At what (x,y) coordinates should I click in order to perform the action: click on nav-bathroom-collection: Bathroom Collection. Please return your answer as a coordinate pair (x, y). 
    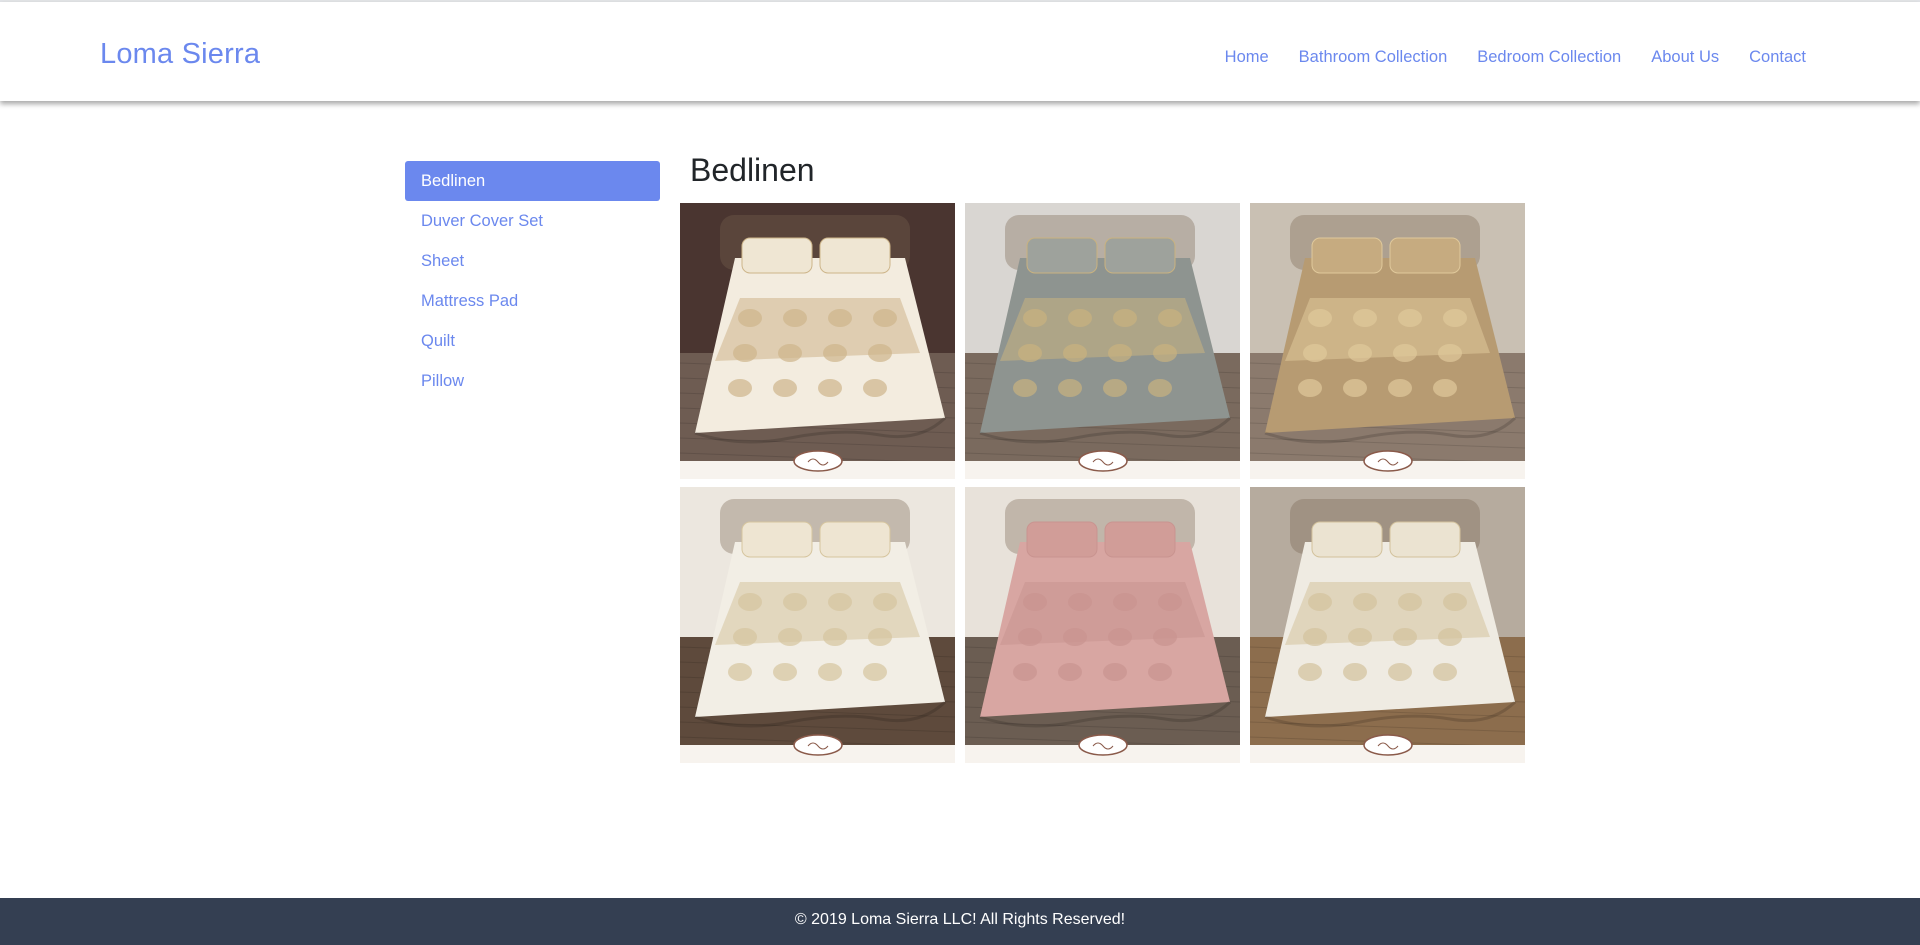
    Looking at the image, I should click on (1373, 57).